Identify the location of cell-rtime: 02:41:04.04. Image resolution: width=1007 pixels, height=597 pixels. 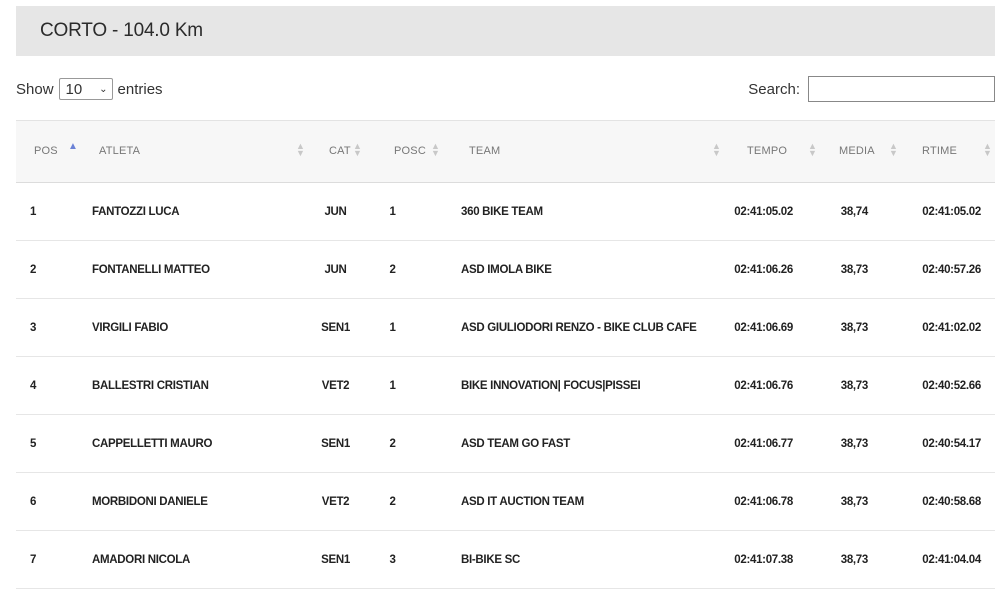
(947, 559).